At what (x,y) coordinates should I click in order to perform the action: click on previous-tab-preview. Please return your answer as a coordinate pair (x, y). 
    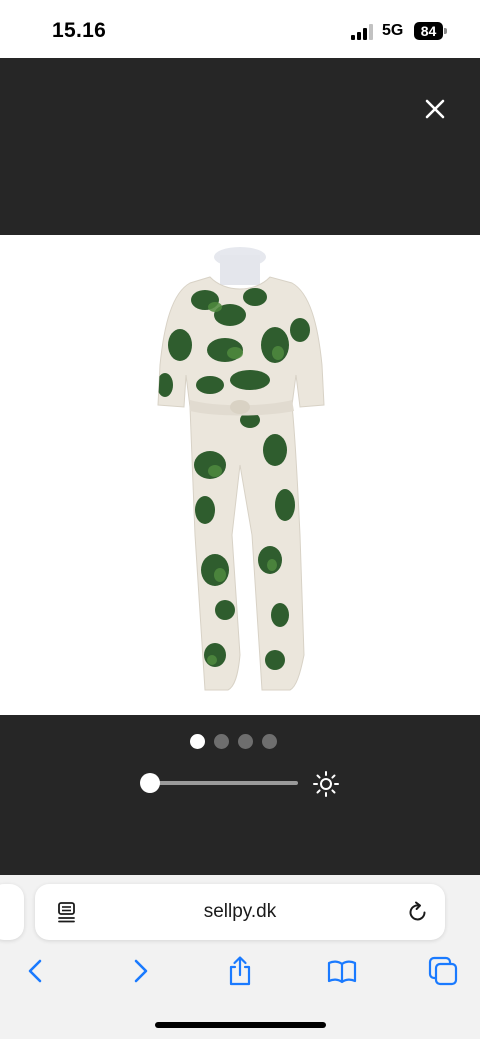
    Looking at the image, I should click on (12, 912).